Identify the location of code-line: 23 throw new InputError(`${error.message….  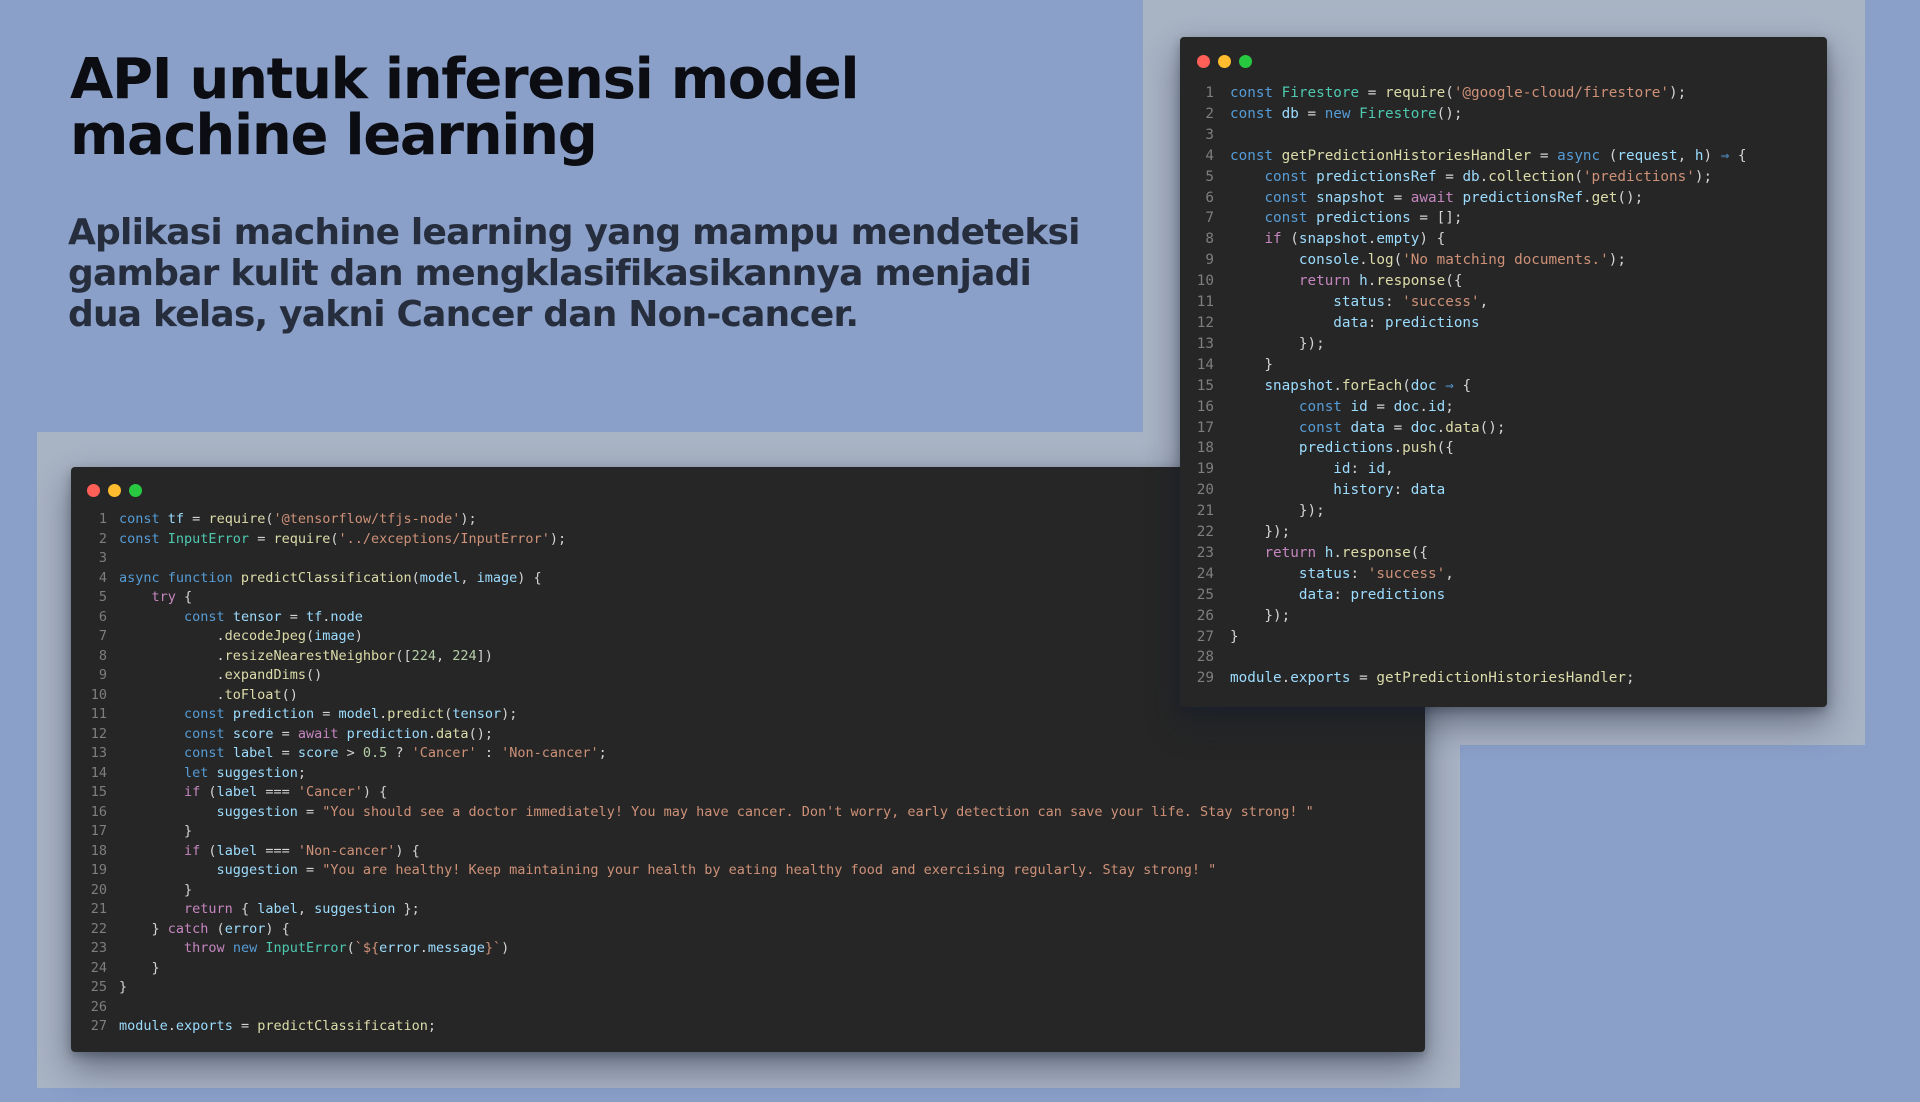
(698, 949).